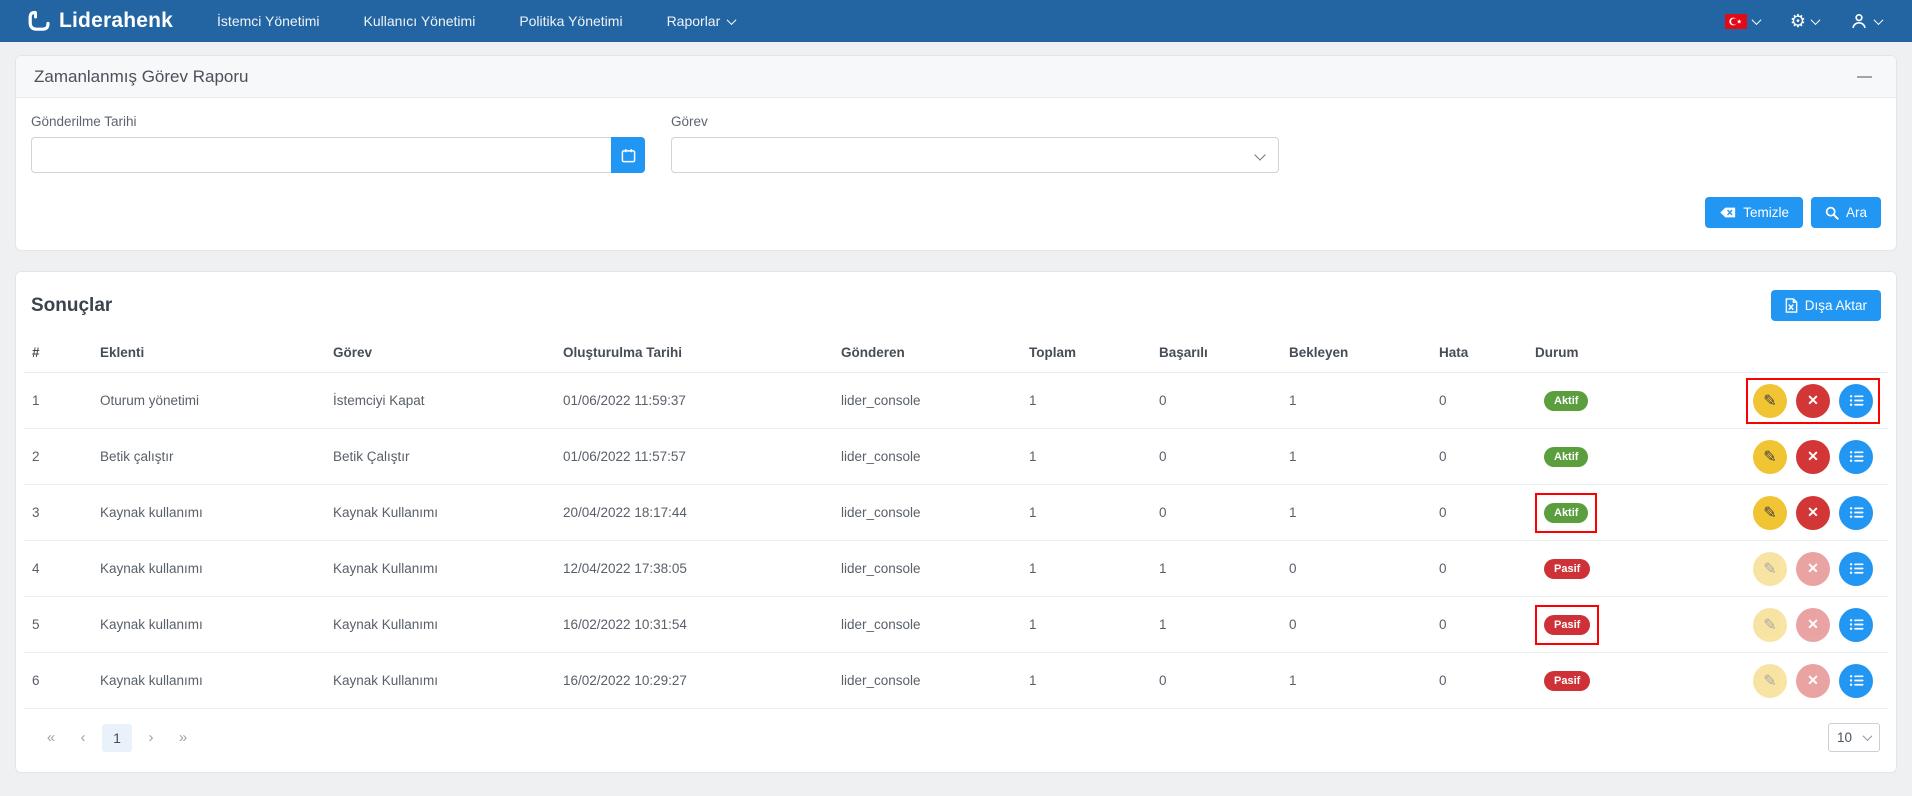  What do you see at coordinates (1766, 212) in the screenshot?
I see `clear-button-label: Temizle` at bounding box center [1766, 212].